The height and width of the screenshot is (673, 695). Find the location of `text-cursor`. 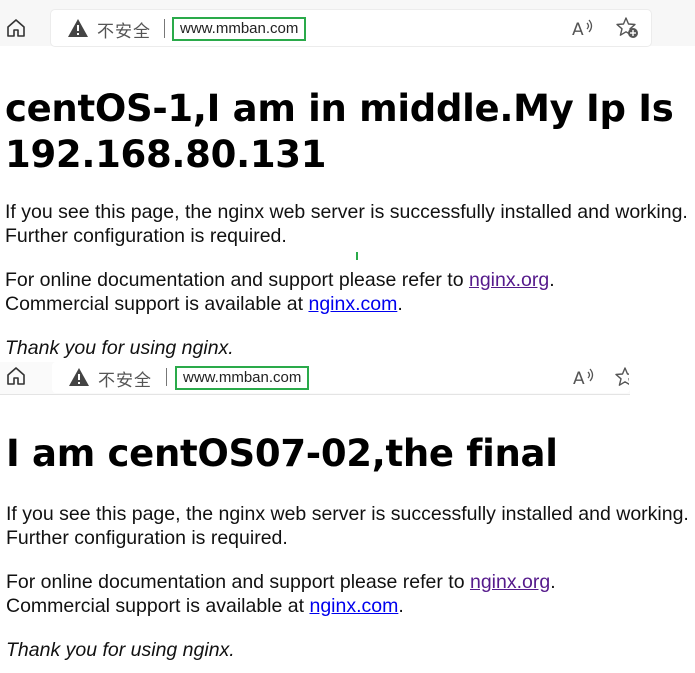

text-cursor is located at coordinates (357, 256).